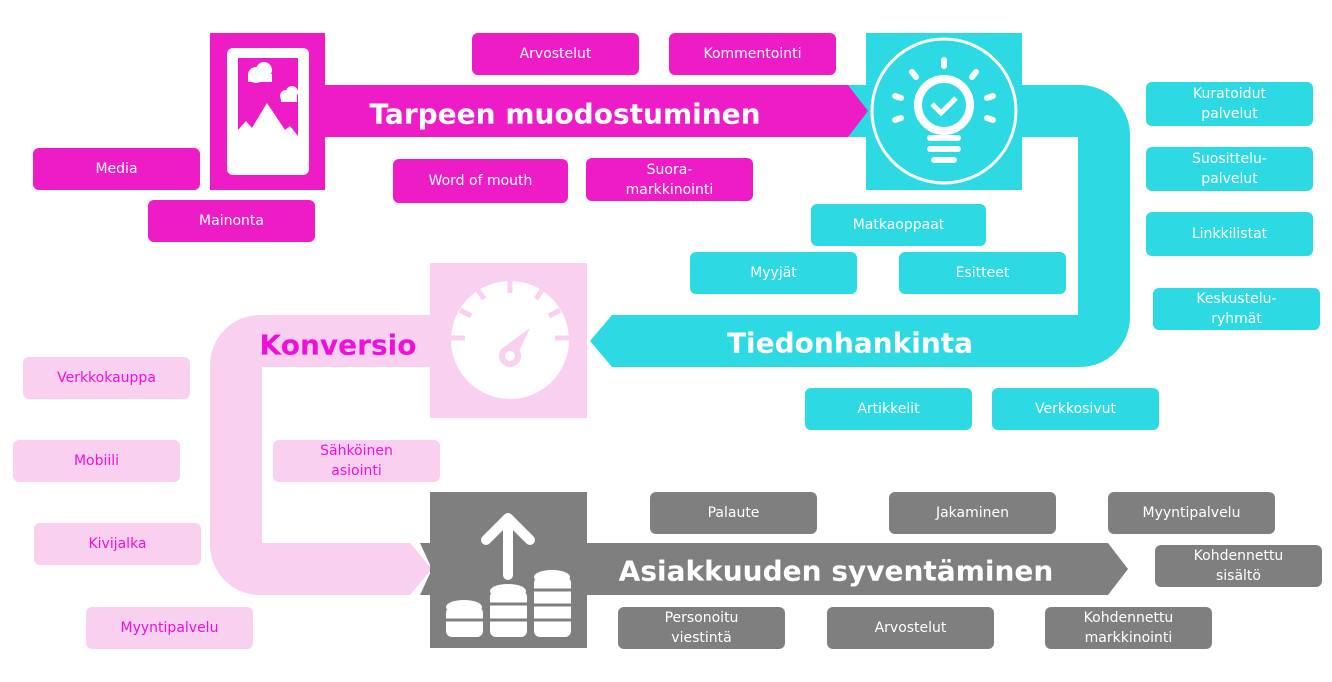  I want to click on stage-title-need: Tarpeen muodostuminen, so click(565, 114).